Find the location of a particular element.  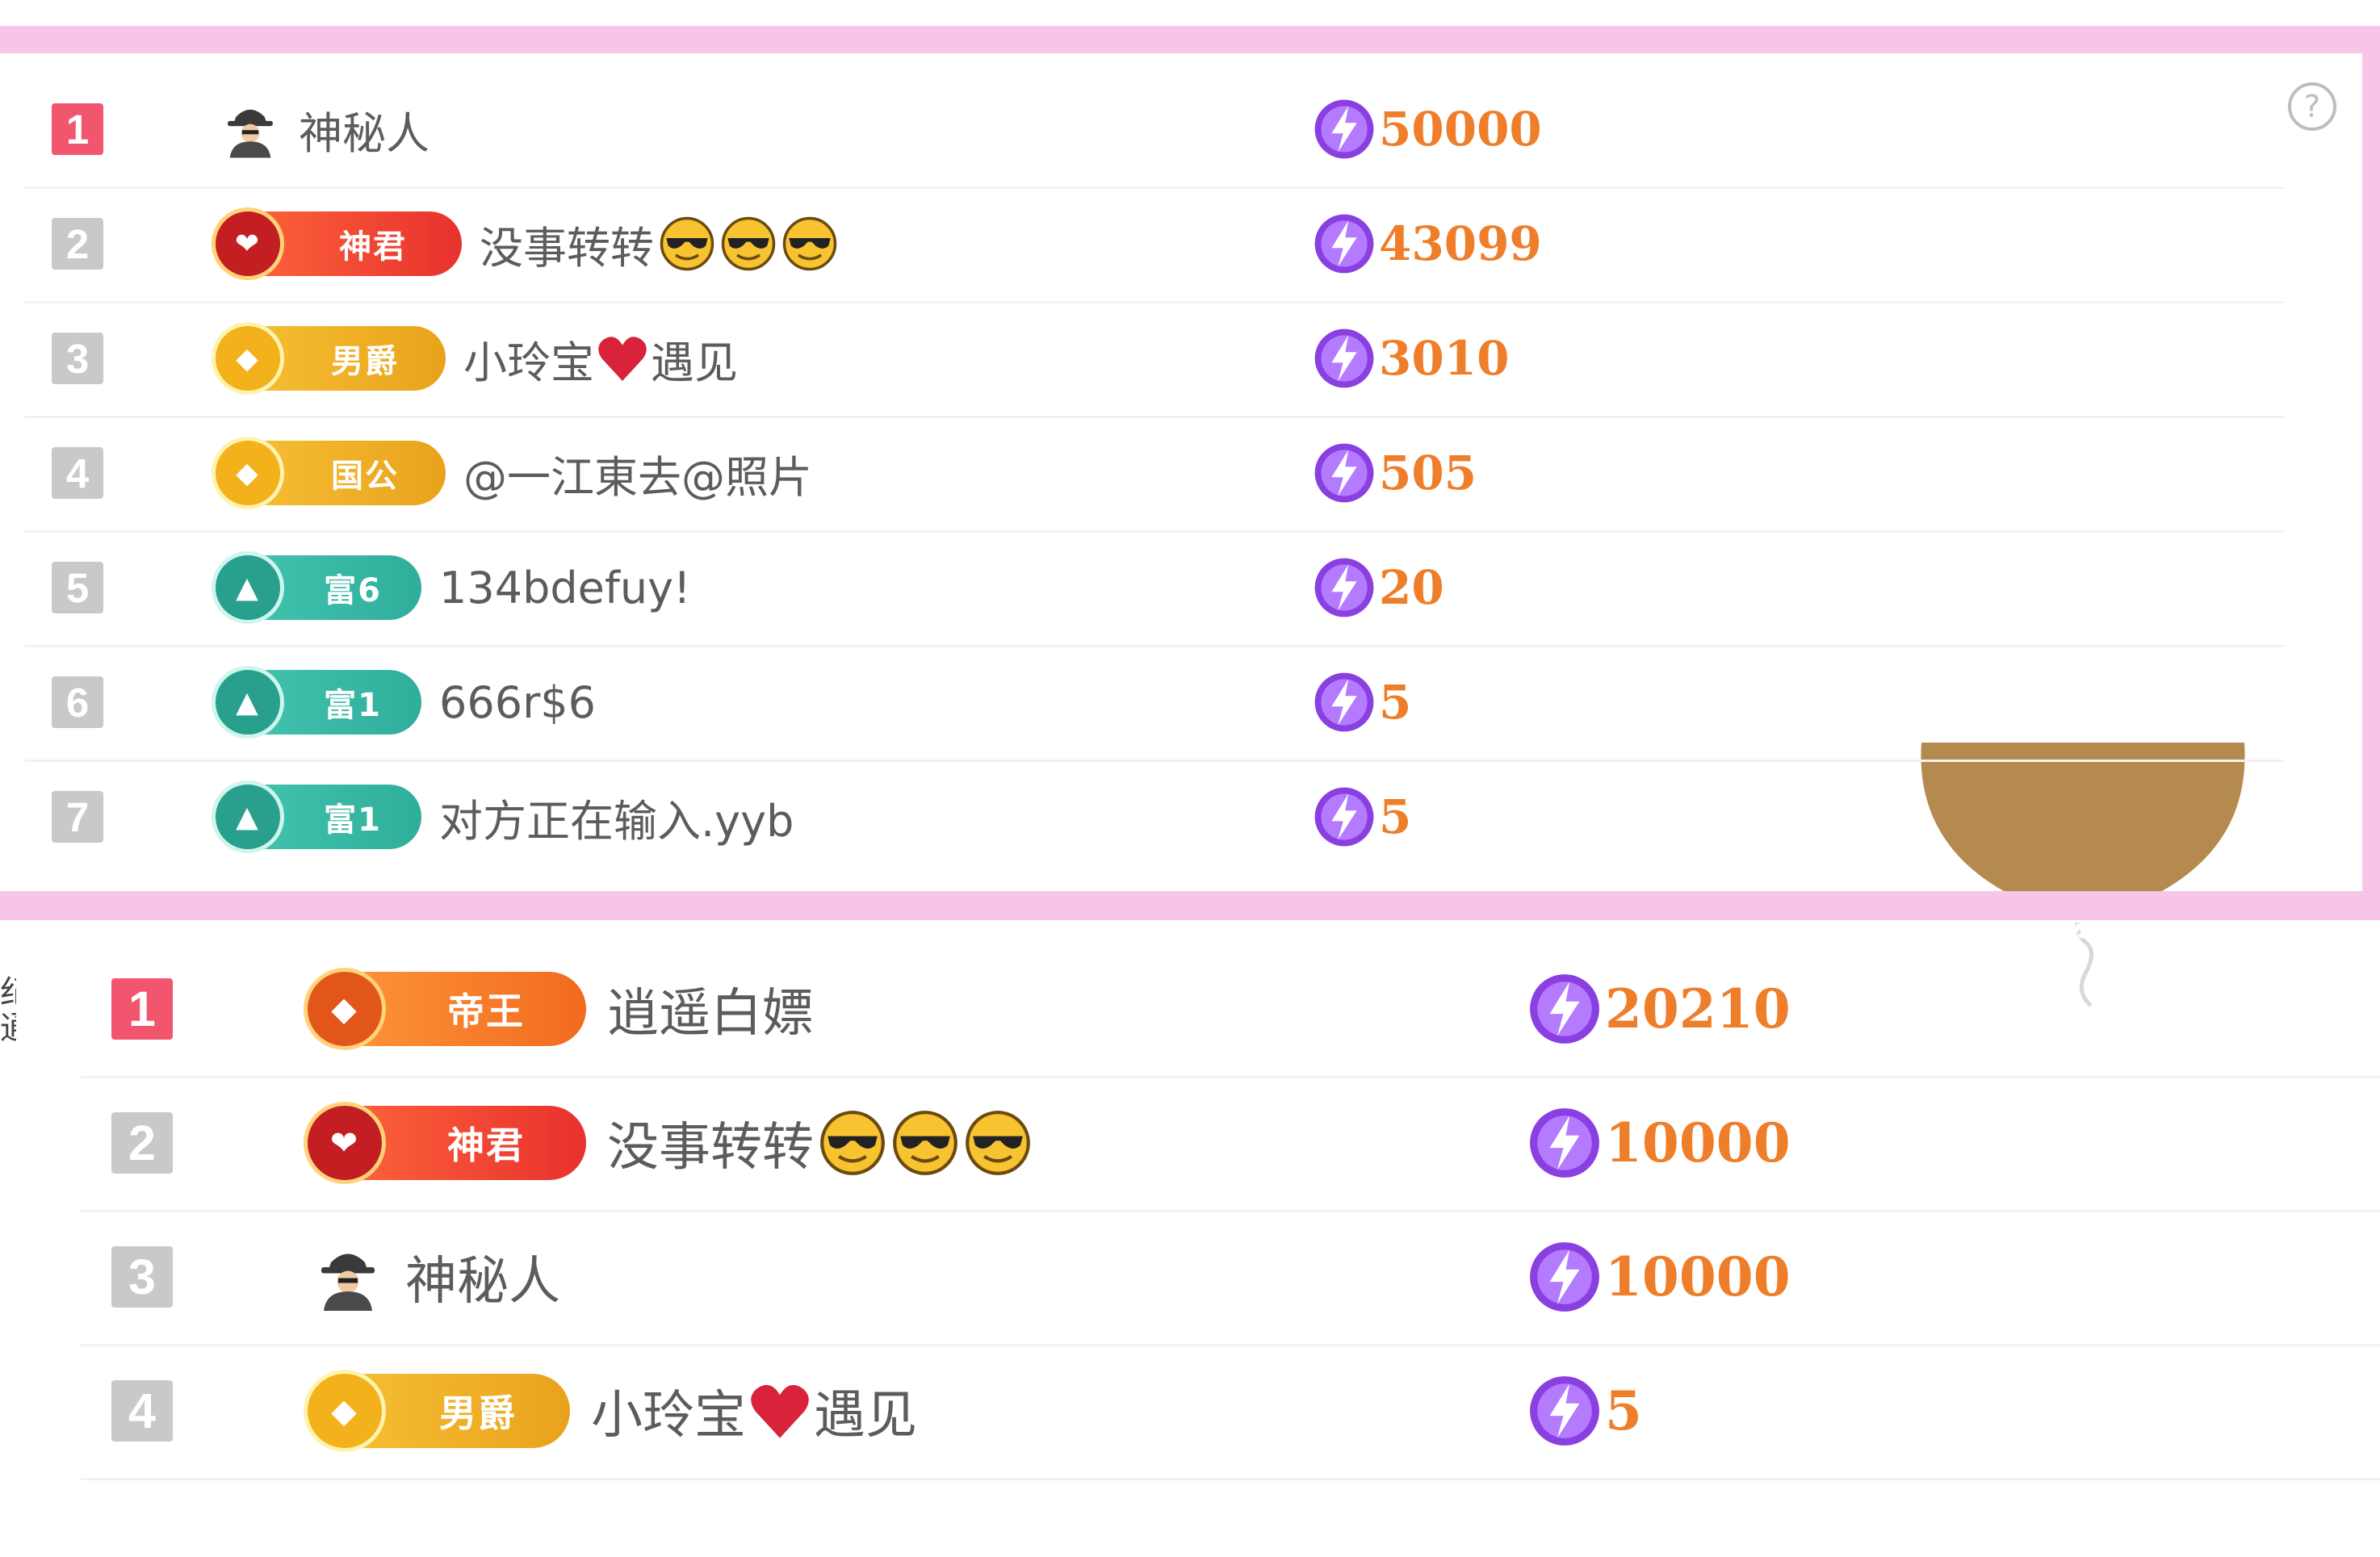

score-value: 505 is located at coordinates (1428, 473).